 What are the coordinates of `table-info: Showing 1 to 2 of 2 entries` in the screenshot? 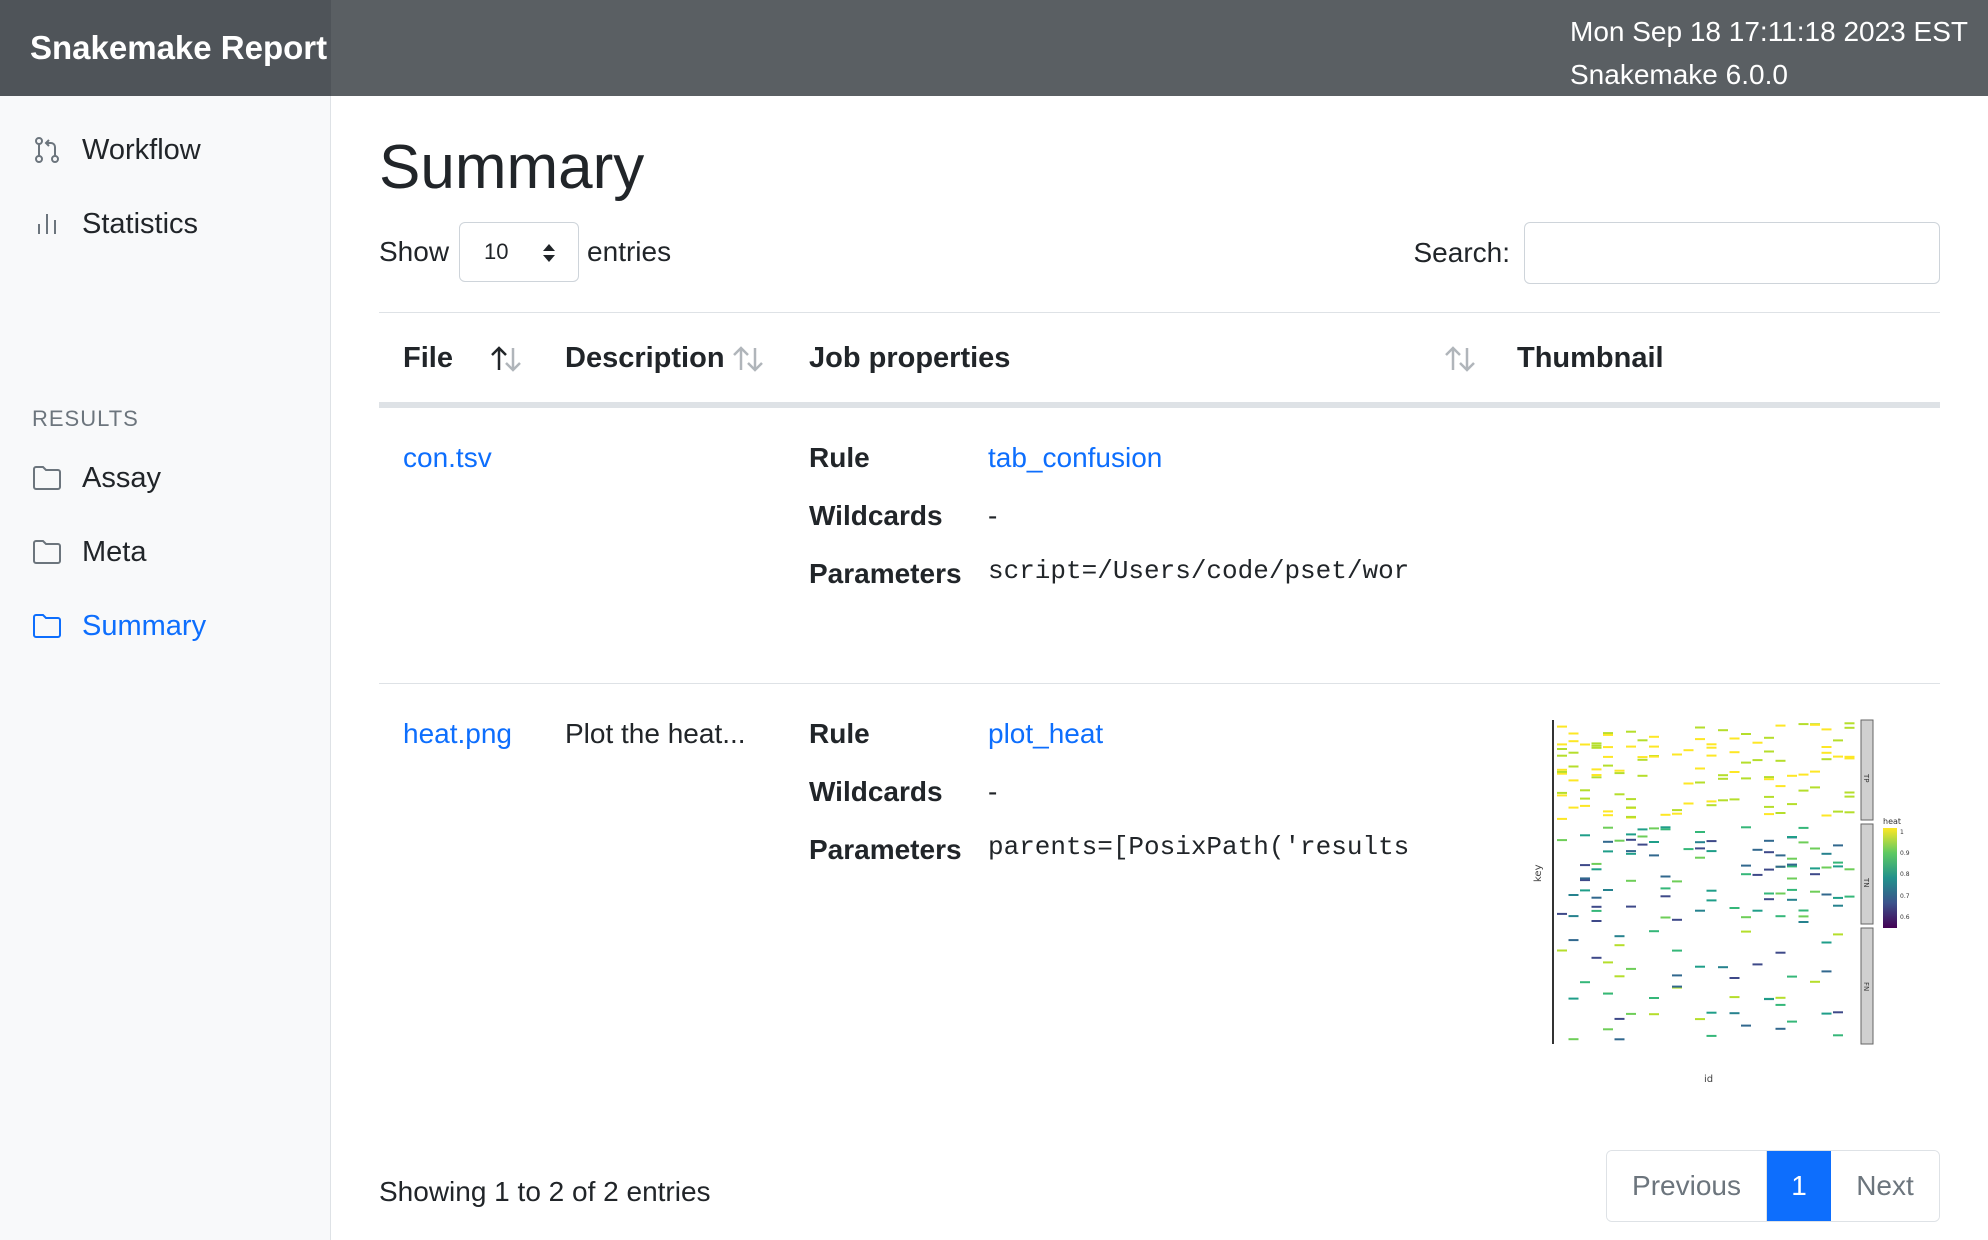 It's located at (545, 1191).